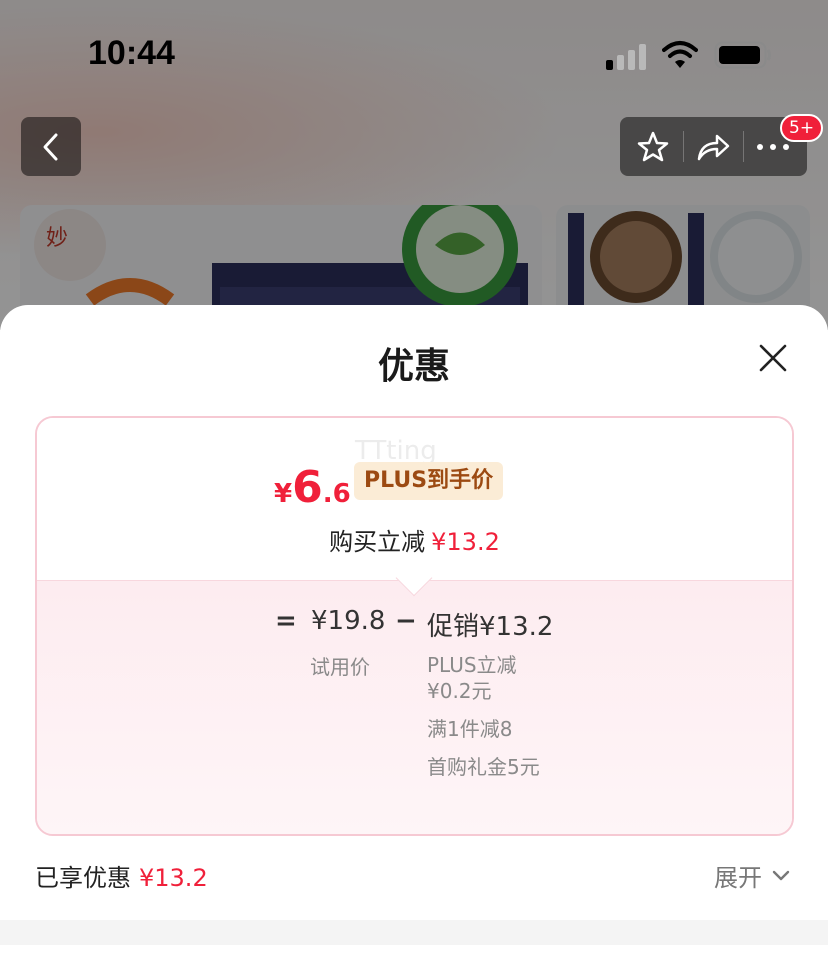  I want to click on final-price-currency: ¥, so click(283, 494).